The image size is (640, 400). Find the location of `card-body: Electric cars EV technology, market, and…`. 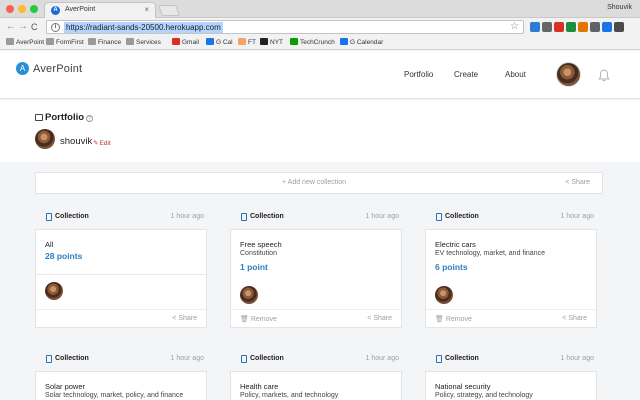

card-body: Electric cars EV technology, market, and… is located at coordinates (511, 278).